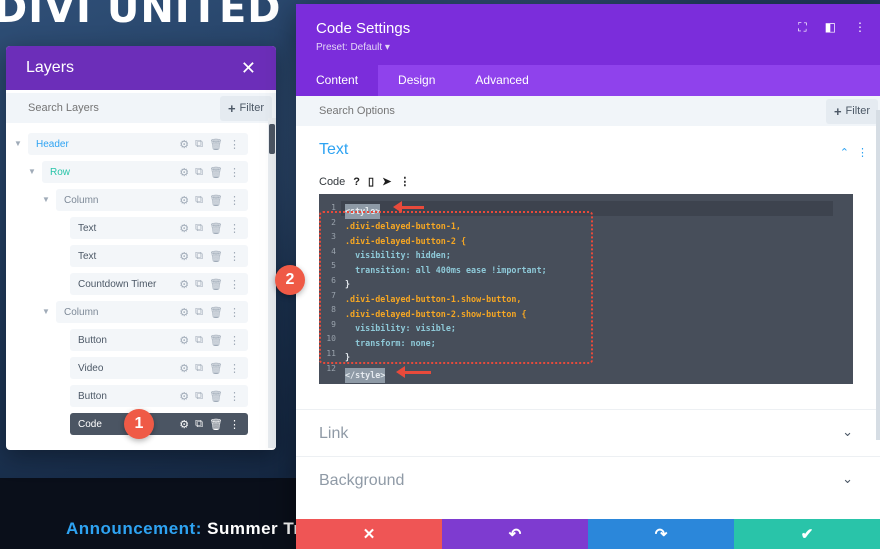  I want to click on layer-item-header: Header ⚙ ⧉ 🗑 ⋮, so click(138, 144).